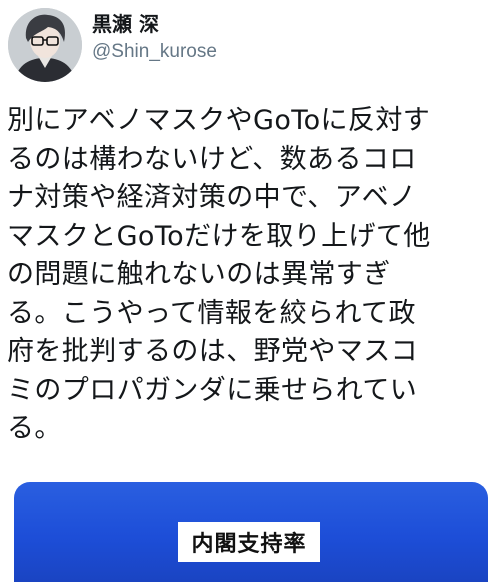  I want to click on media-title-box: 内閣支持率, so click(249, 542).